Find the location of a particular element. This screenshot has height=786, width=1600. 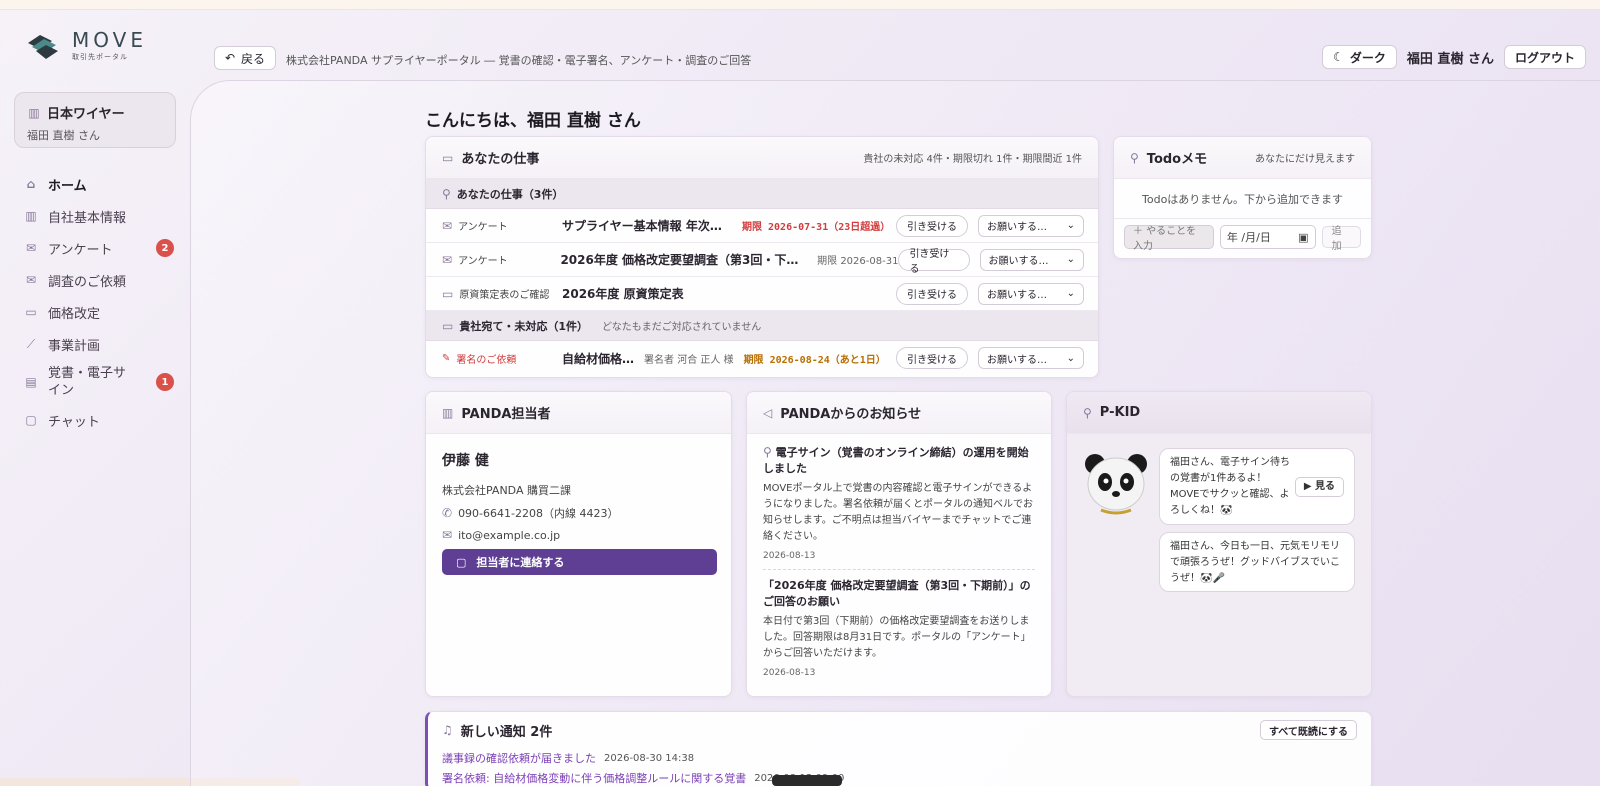

contact-dept: 株式会社PANDA 購買二課 is located at coordinates (506, 490).